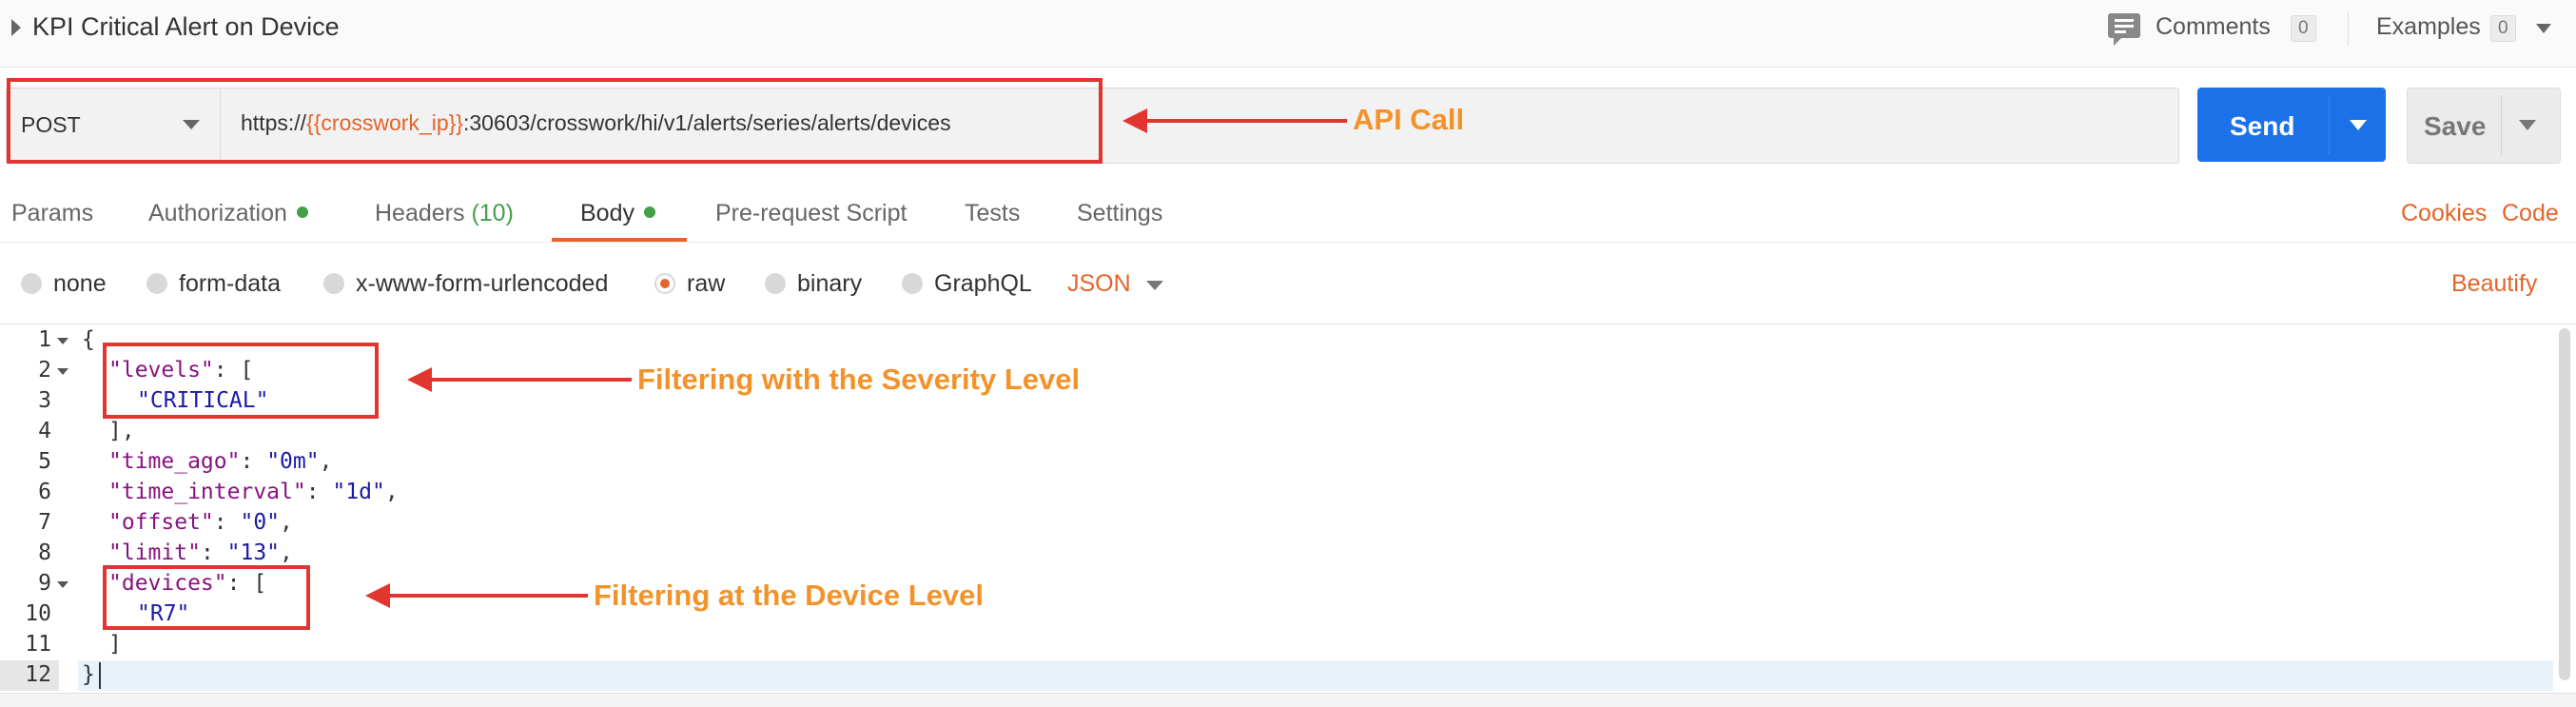 Image resolution: width=2576 pixels, height=707 pixels. I want to click on line-number: 12, so click(38, 674).